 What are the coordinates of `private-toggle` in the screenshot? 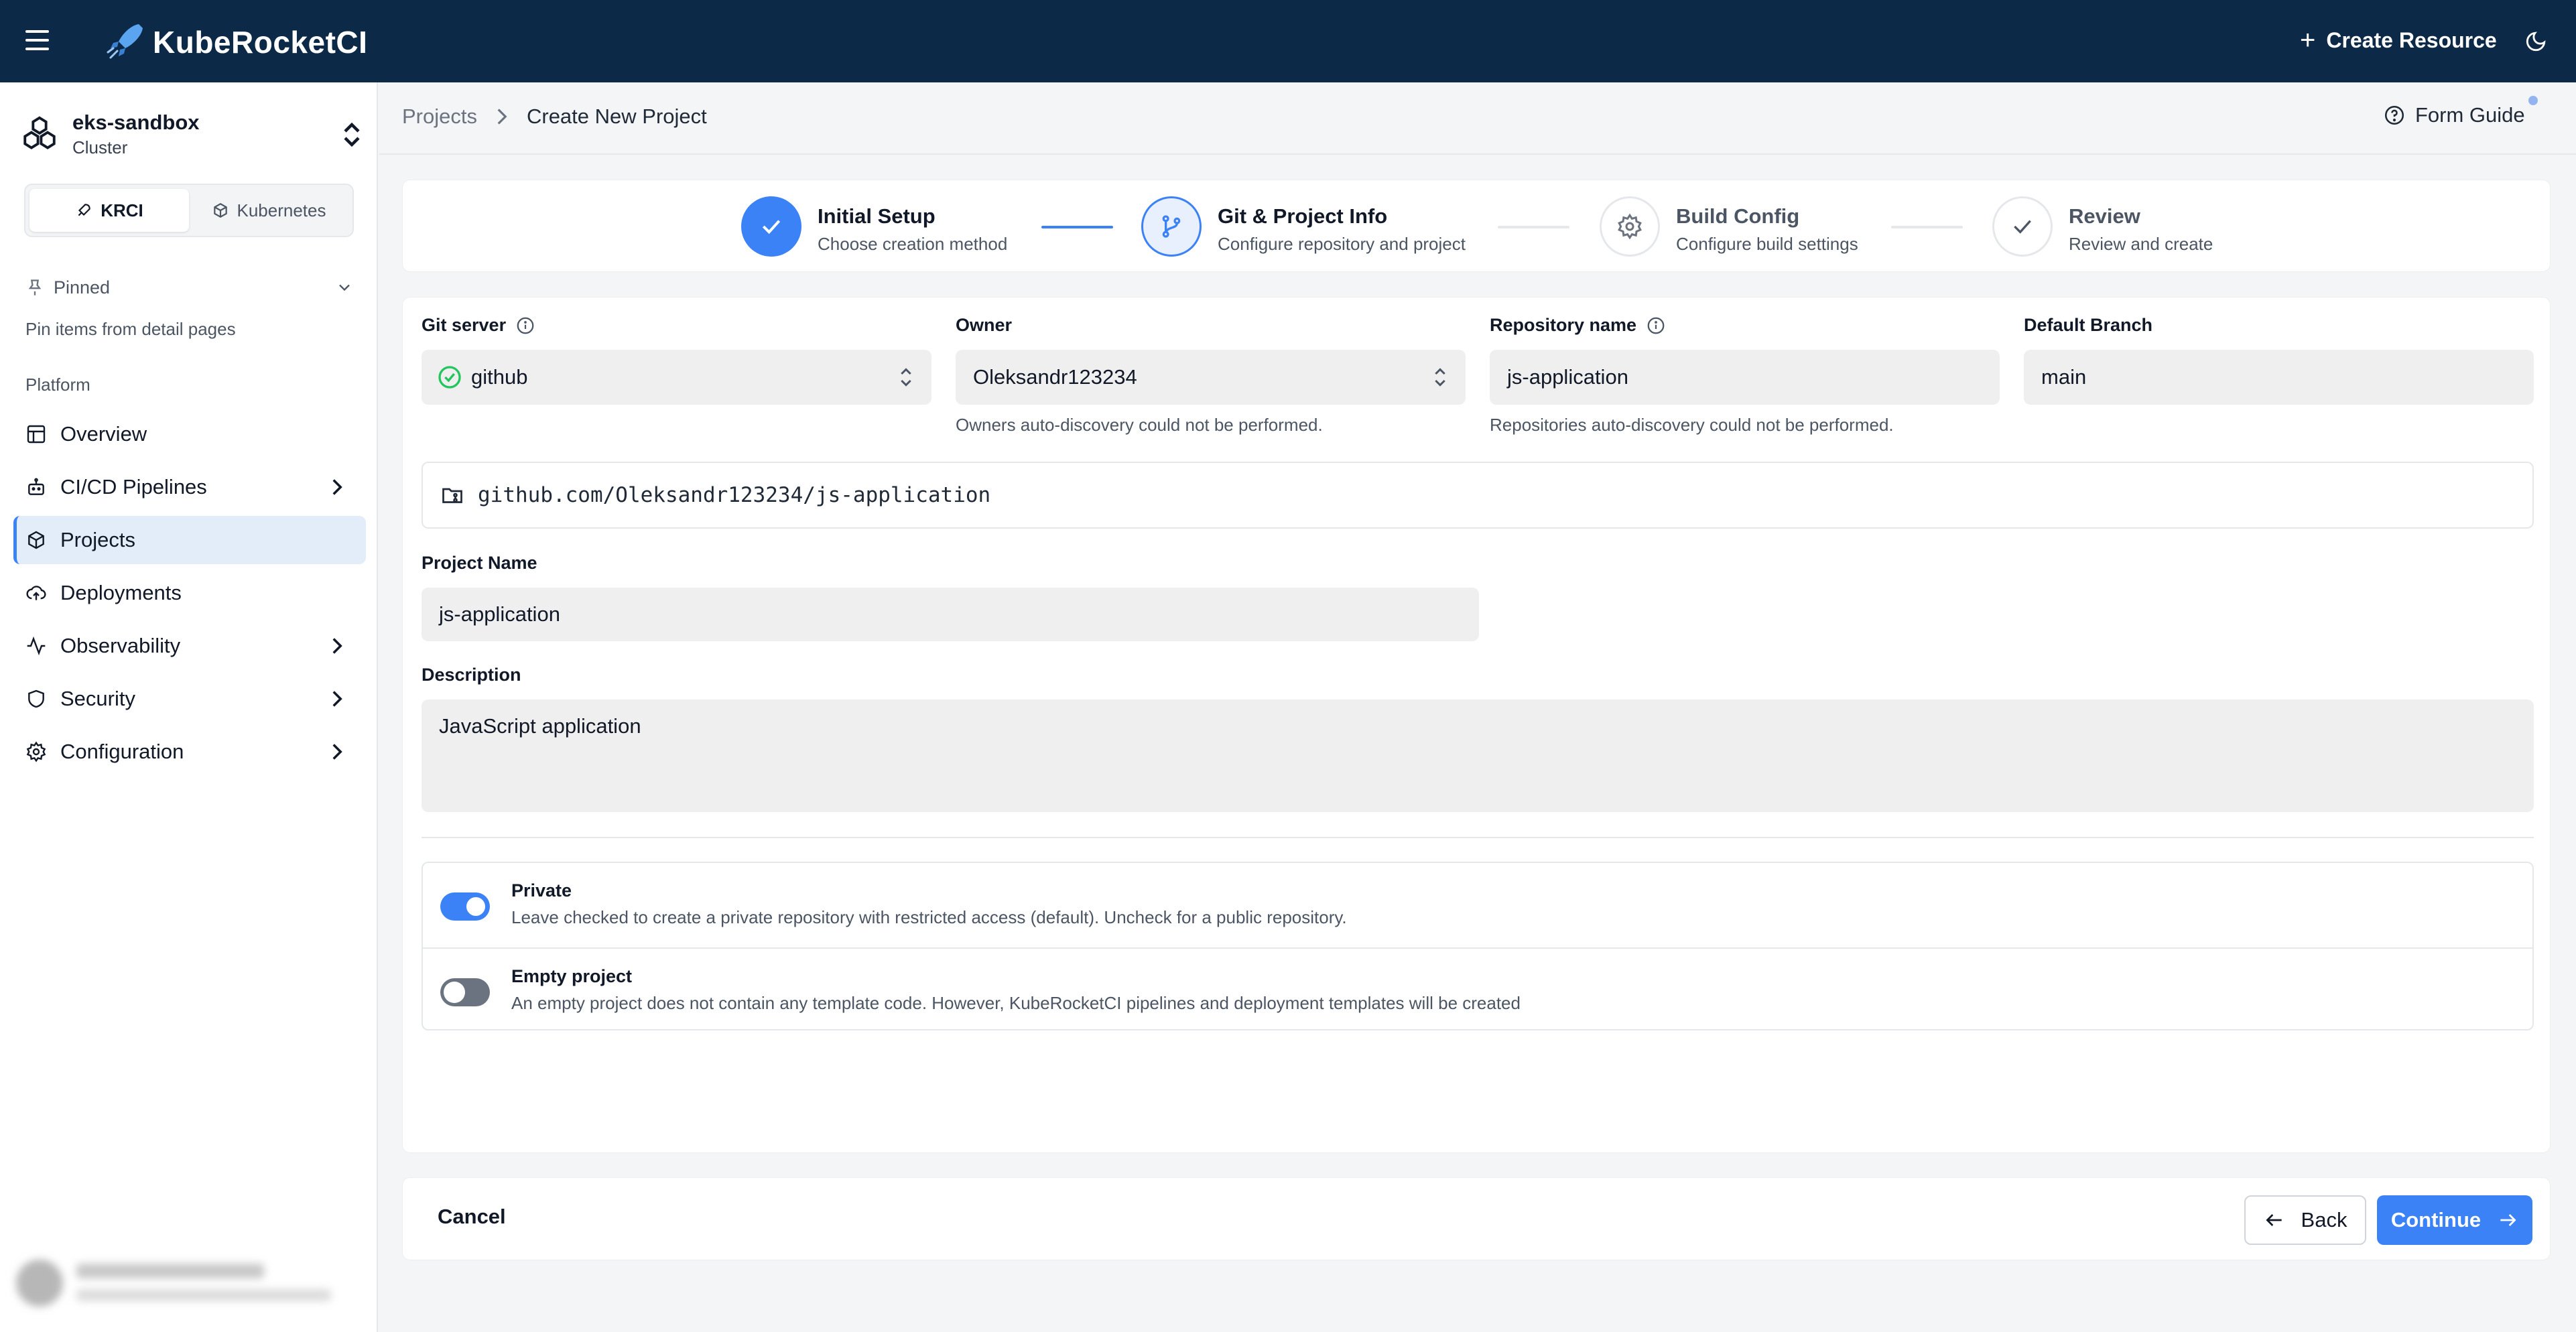 It's located at (465, 906).